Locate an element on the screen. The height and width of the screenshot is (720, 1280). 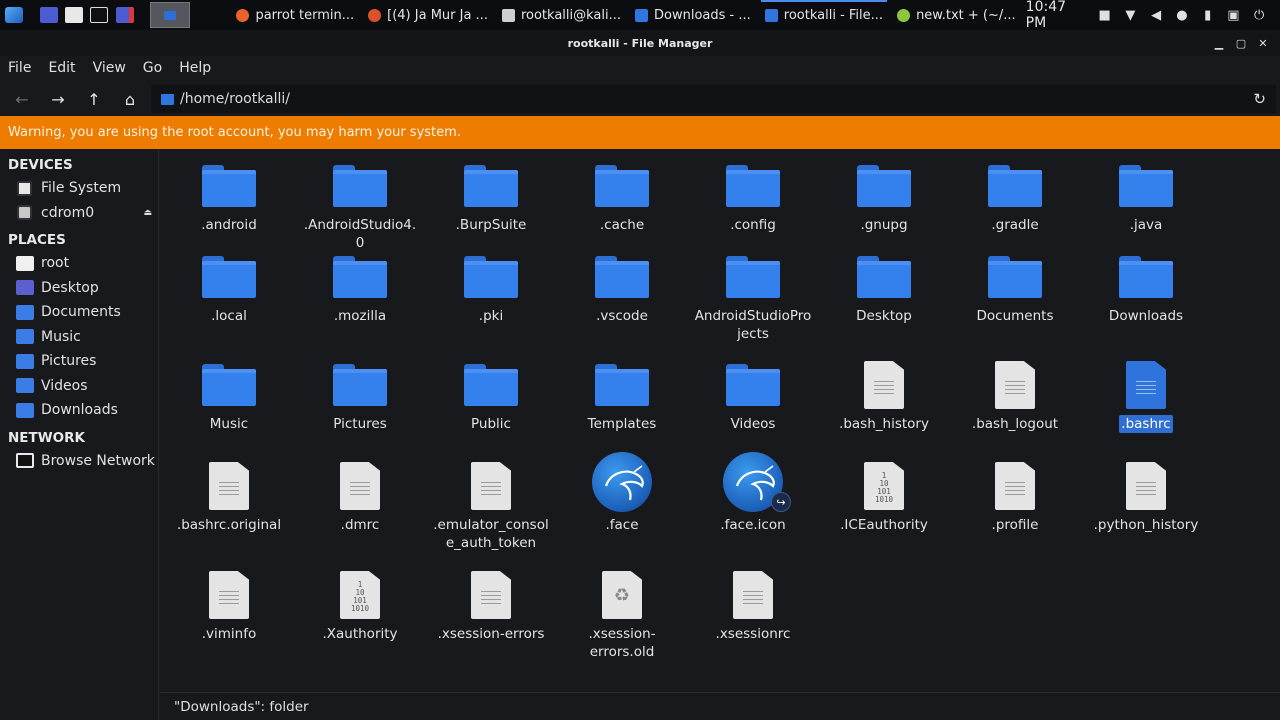
file-icon-area: 1 10 101 1010 is located at coordinates (884, 483).